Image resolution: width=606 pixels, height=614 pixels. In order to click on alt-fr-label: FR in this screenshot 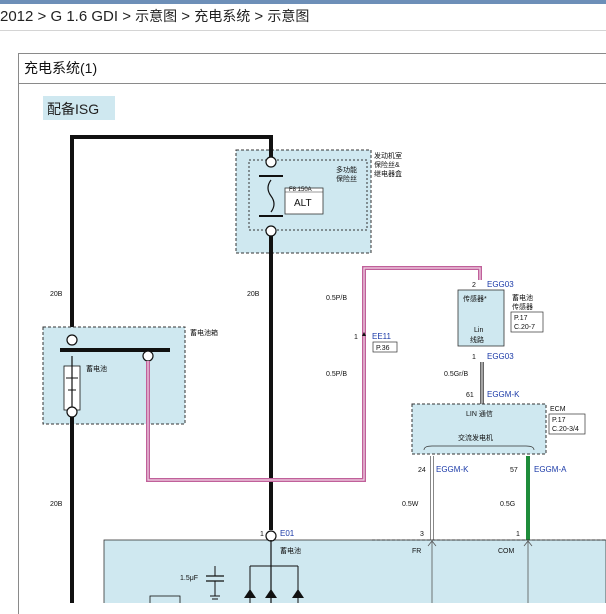, I will do `click(416, 551)`.